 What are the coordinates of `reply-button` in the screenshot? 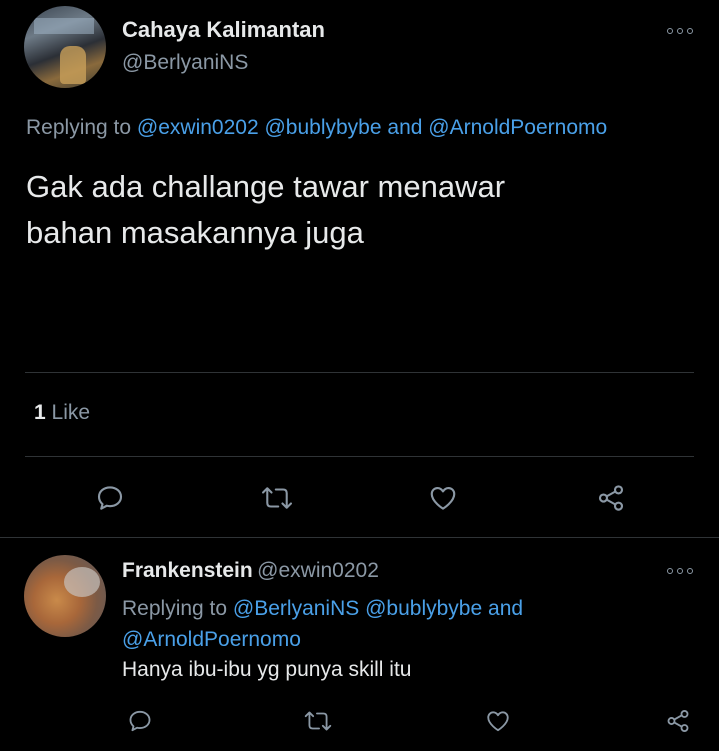 It's located at (110, 498).